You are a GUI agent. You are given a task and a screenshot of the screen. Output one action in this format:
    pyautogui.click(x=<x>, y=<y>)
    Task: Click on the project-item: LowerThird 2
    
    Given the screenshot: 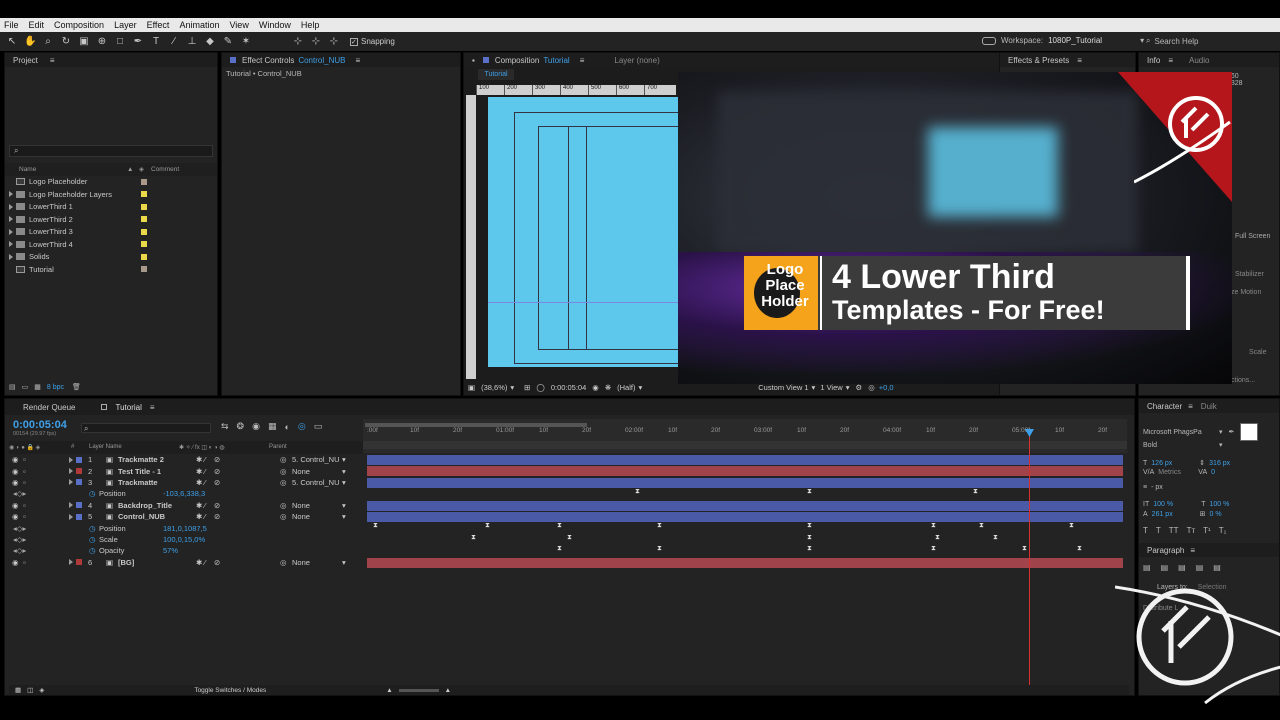 What is the action you would take?
    pyautogui.click(x=111, y=219)
    